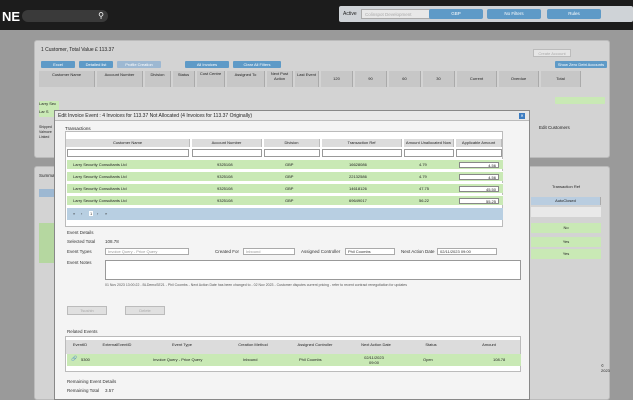  Describe the element at coordinates (499, 359) in the screenshot. I see `rel-amount: 108.78` at that location.